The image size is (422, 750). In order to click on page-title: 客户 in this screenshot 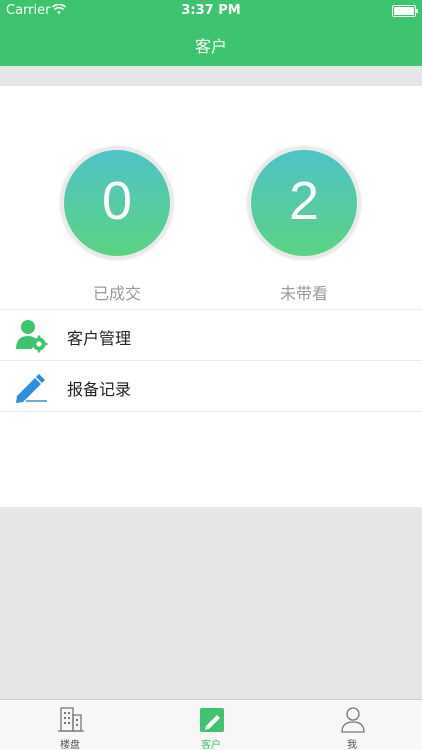, I will do `click(210, 46)`.